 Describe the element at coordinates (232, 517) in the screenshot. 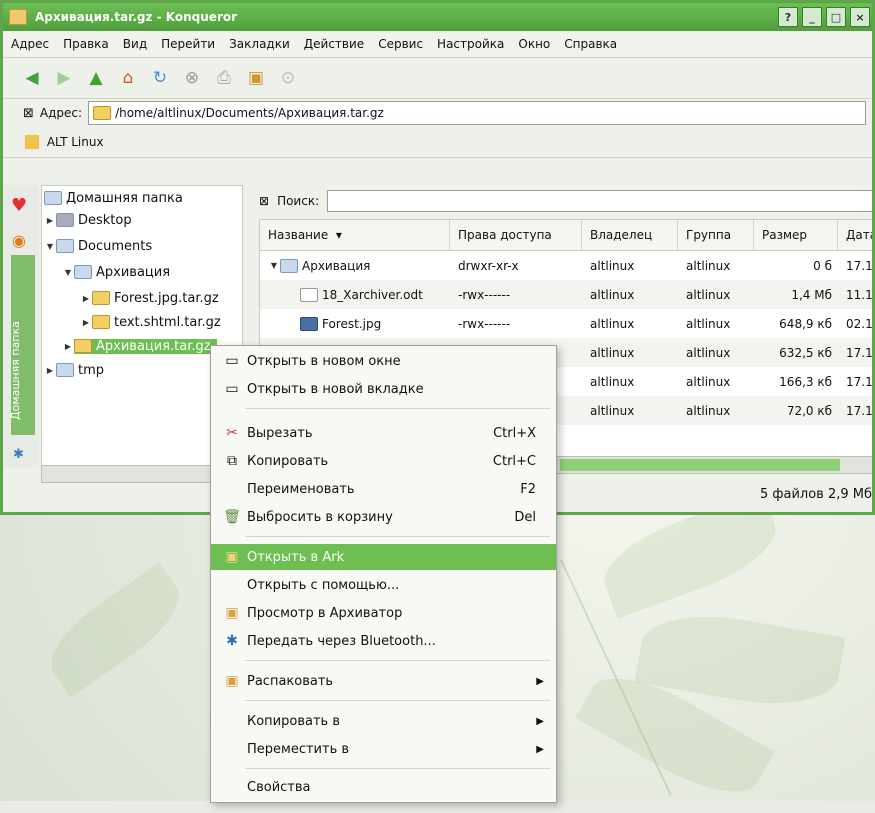

I see `trash-icon: 🗑` at that location.